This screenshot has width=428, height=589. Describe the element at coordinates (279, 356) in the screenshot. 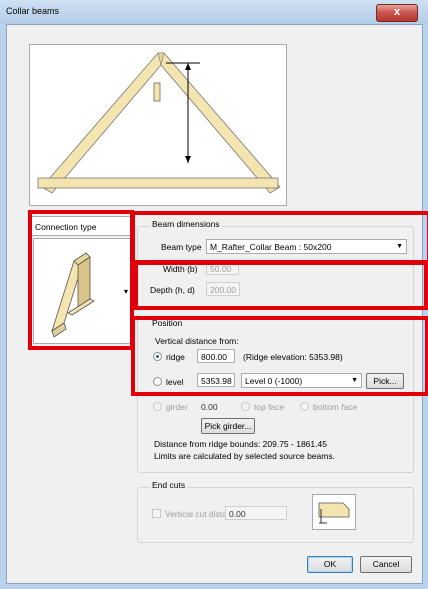

I see `highlight-position` at that location.